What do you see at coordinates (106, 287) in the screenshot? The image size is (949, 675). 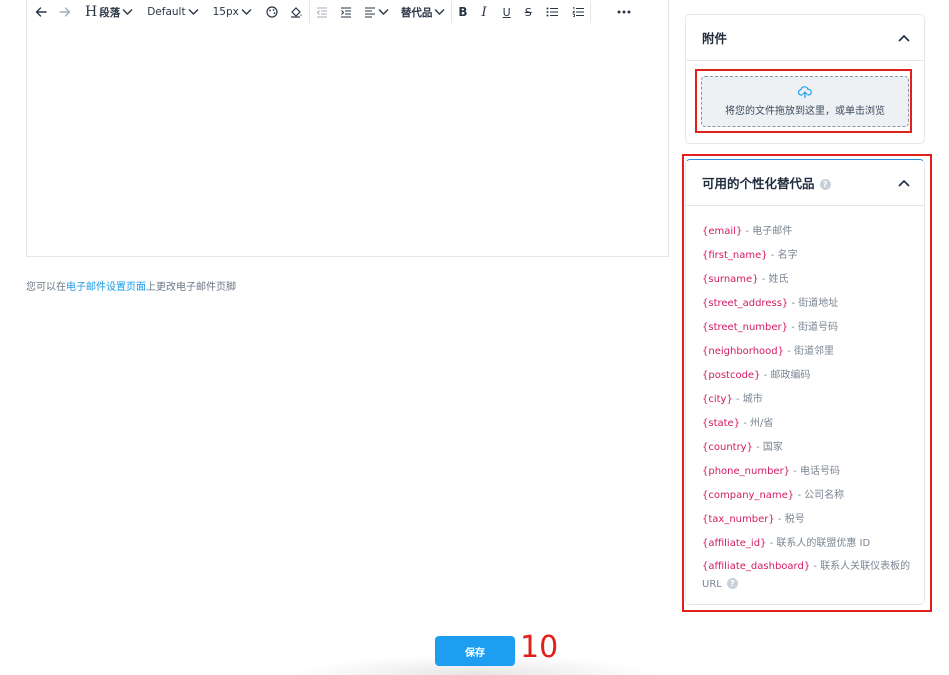 I see `email-settings-link: 电子邮件设置页面` at bounding box center [106, 287].